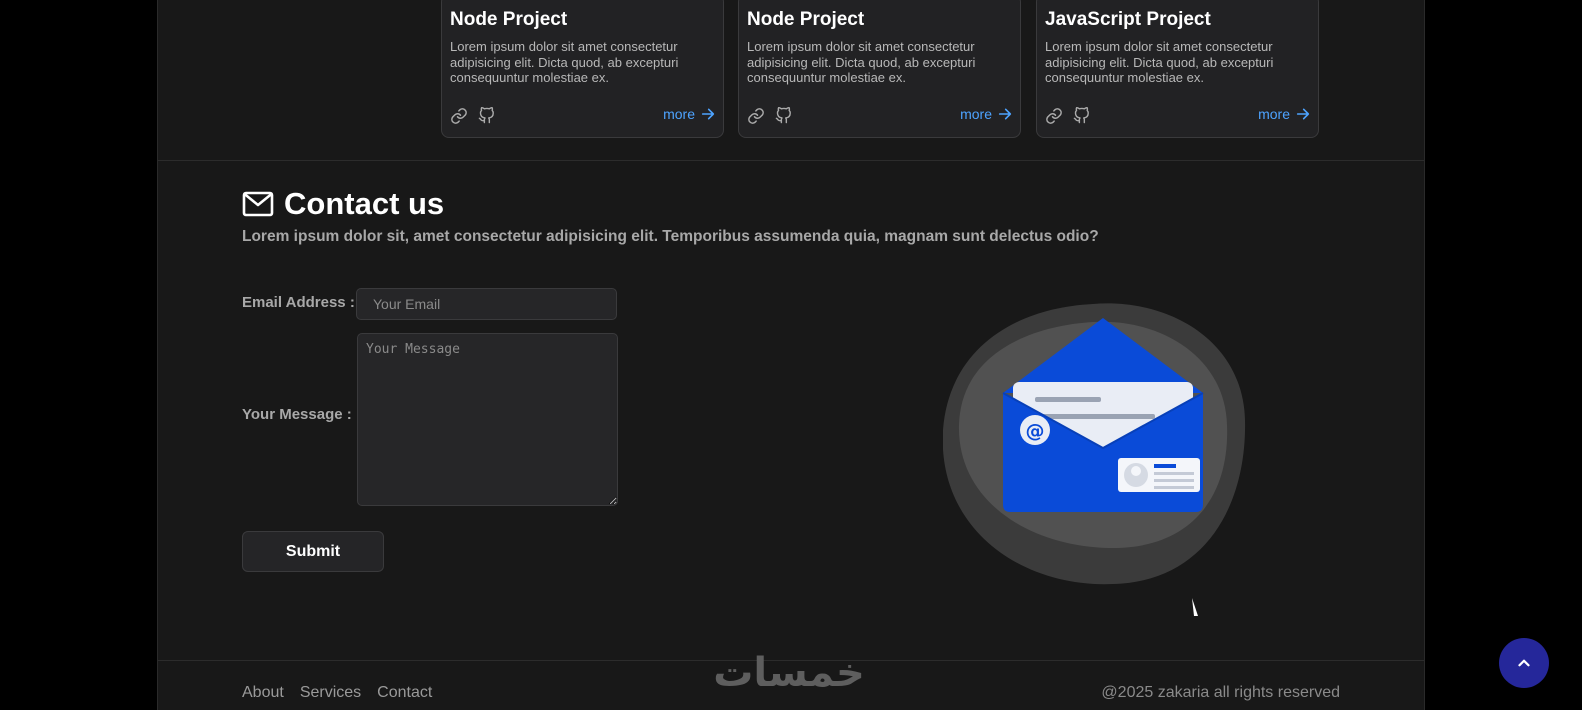  I want to click on message-label: Your Message :, so click(297, 414).